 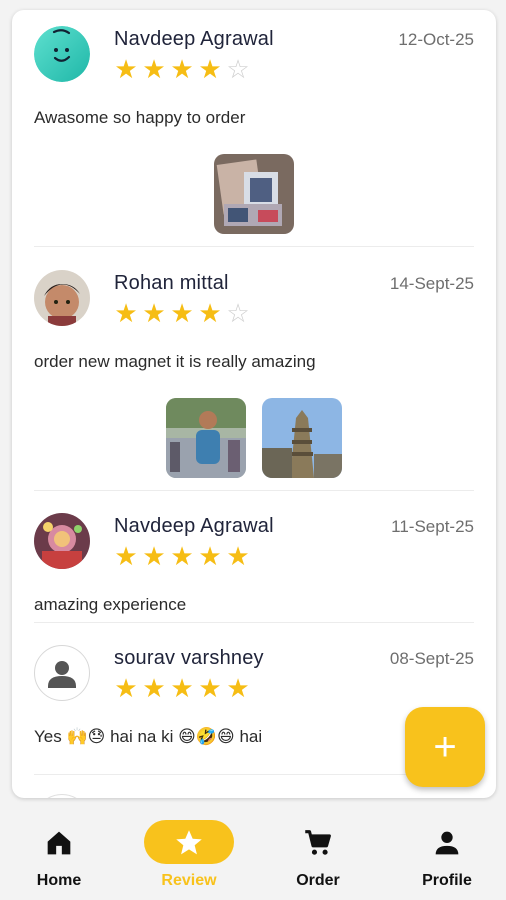 I want to click on review-date: 12-Oct-25, so click(x=436, y=39).